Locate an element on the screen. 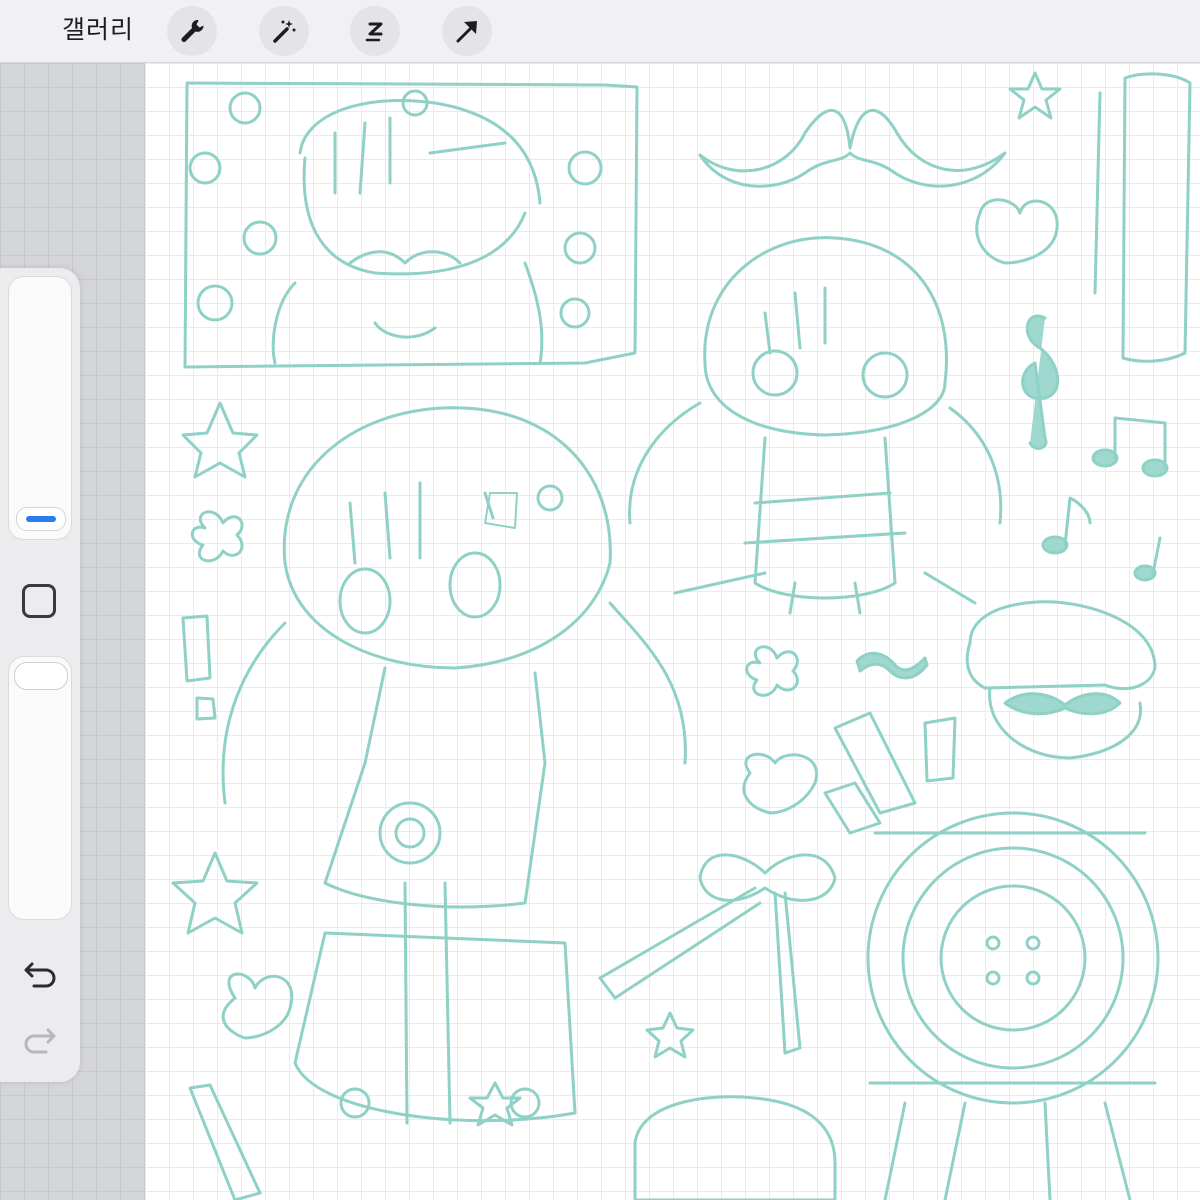 Image resolution: width=1200 pixels, height=1200 pixels. puppy-bottom-sketch is located at coordinates (735, 1147).